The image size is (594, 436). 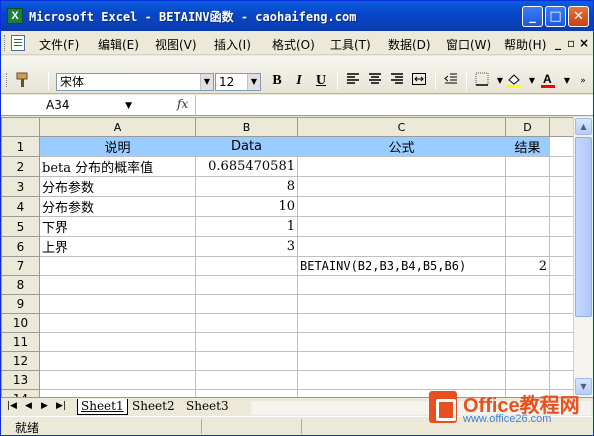 What do you see at coordinates (246, 323) in the screenshot?
I see `cell-b10` at bounding box center [246, 323].